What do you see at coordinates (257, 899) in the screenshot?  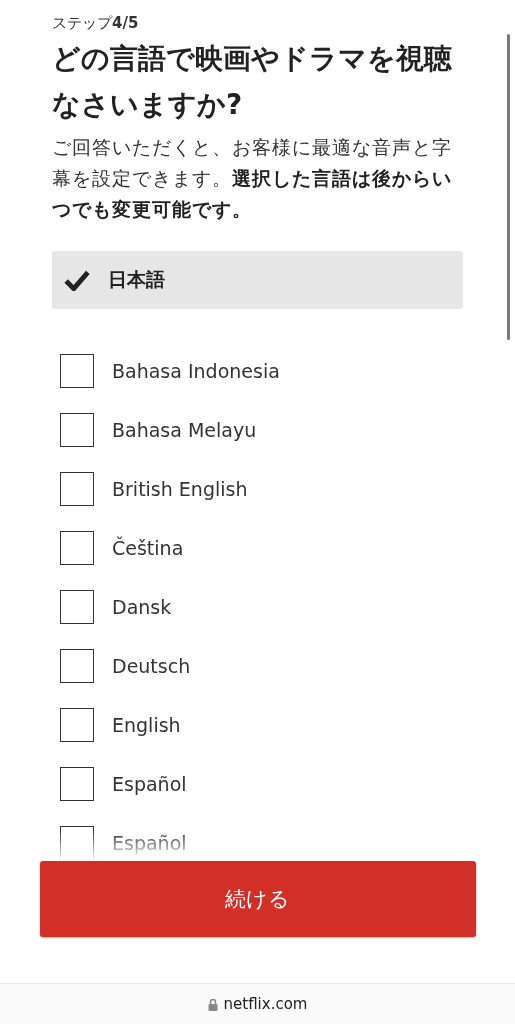 I see `continue-button: 続ける` at bounding box center [257, 899].